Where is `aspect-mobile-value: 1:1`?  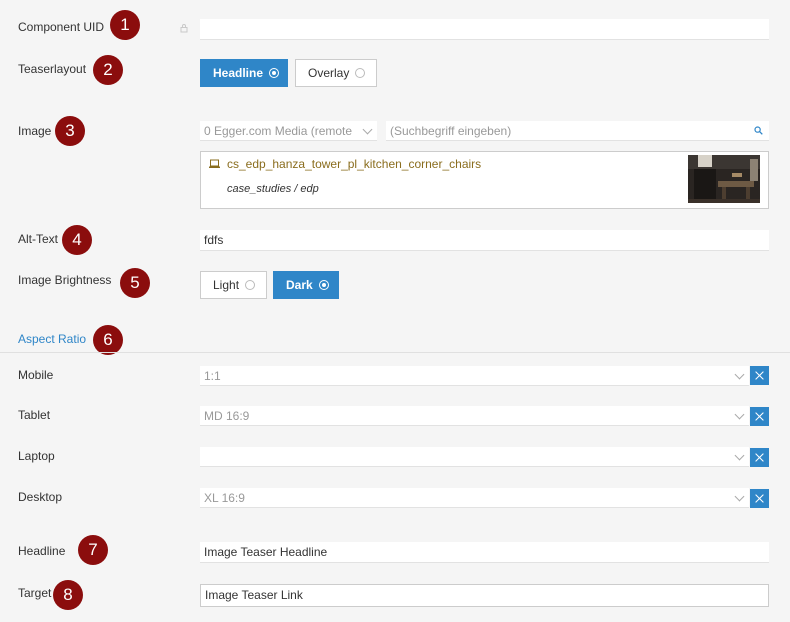 aspect-mobile-value: 1:1 is located at coordinates (212, 376).